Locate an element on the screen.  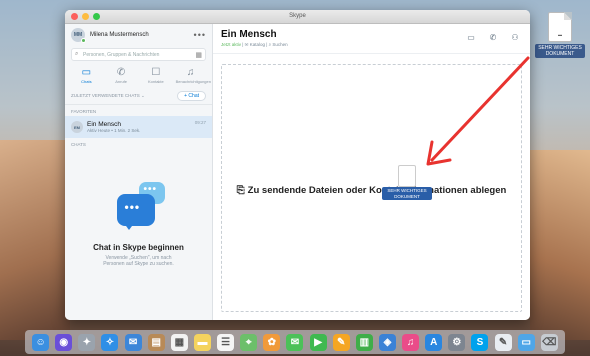
more-options-icon: ••• is located at coordinates (200, 35).